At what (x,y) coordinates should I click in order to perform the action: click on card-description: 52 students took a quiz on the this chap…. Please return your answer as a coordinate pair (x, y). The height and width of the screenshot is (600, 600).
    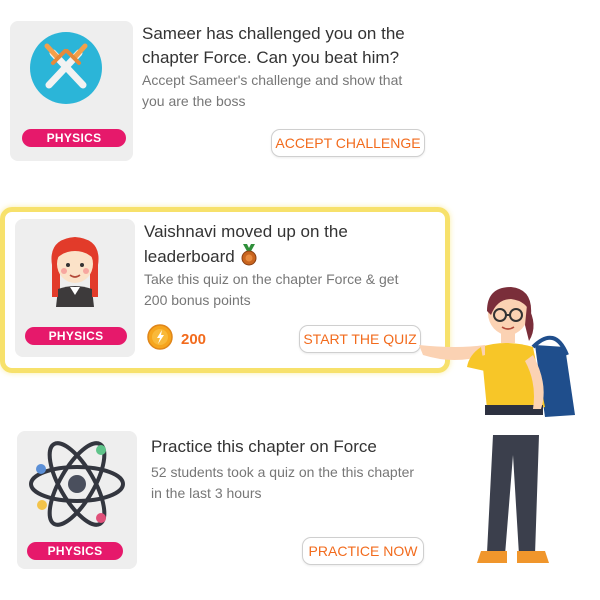
    Looking at the image, I should click on (283, 482).